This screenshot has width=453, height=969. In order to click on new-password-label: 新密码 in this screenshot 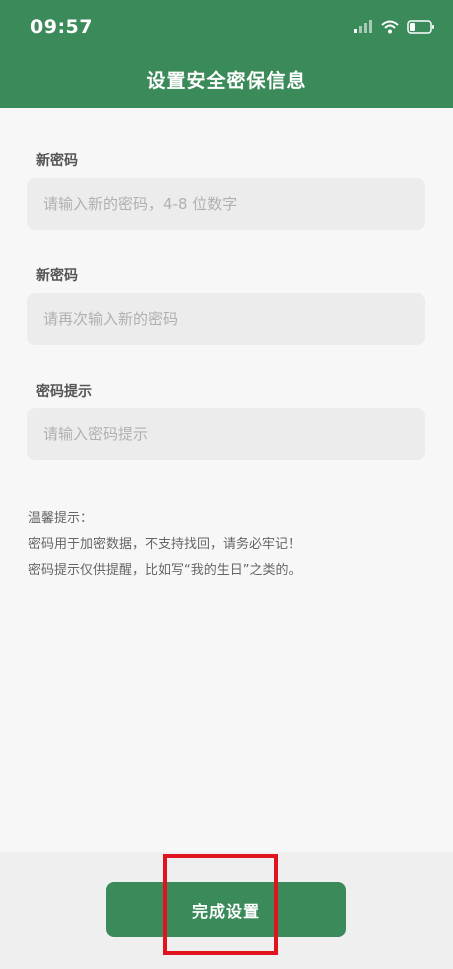, I will do `click(57, 161)`.